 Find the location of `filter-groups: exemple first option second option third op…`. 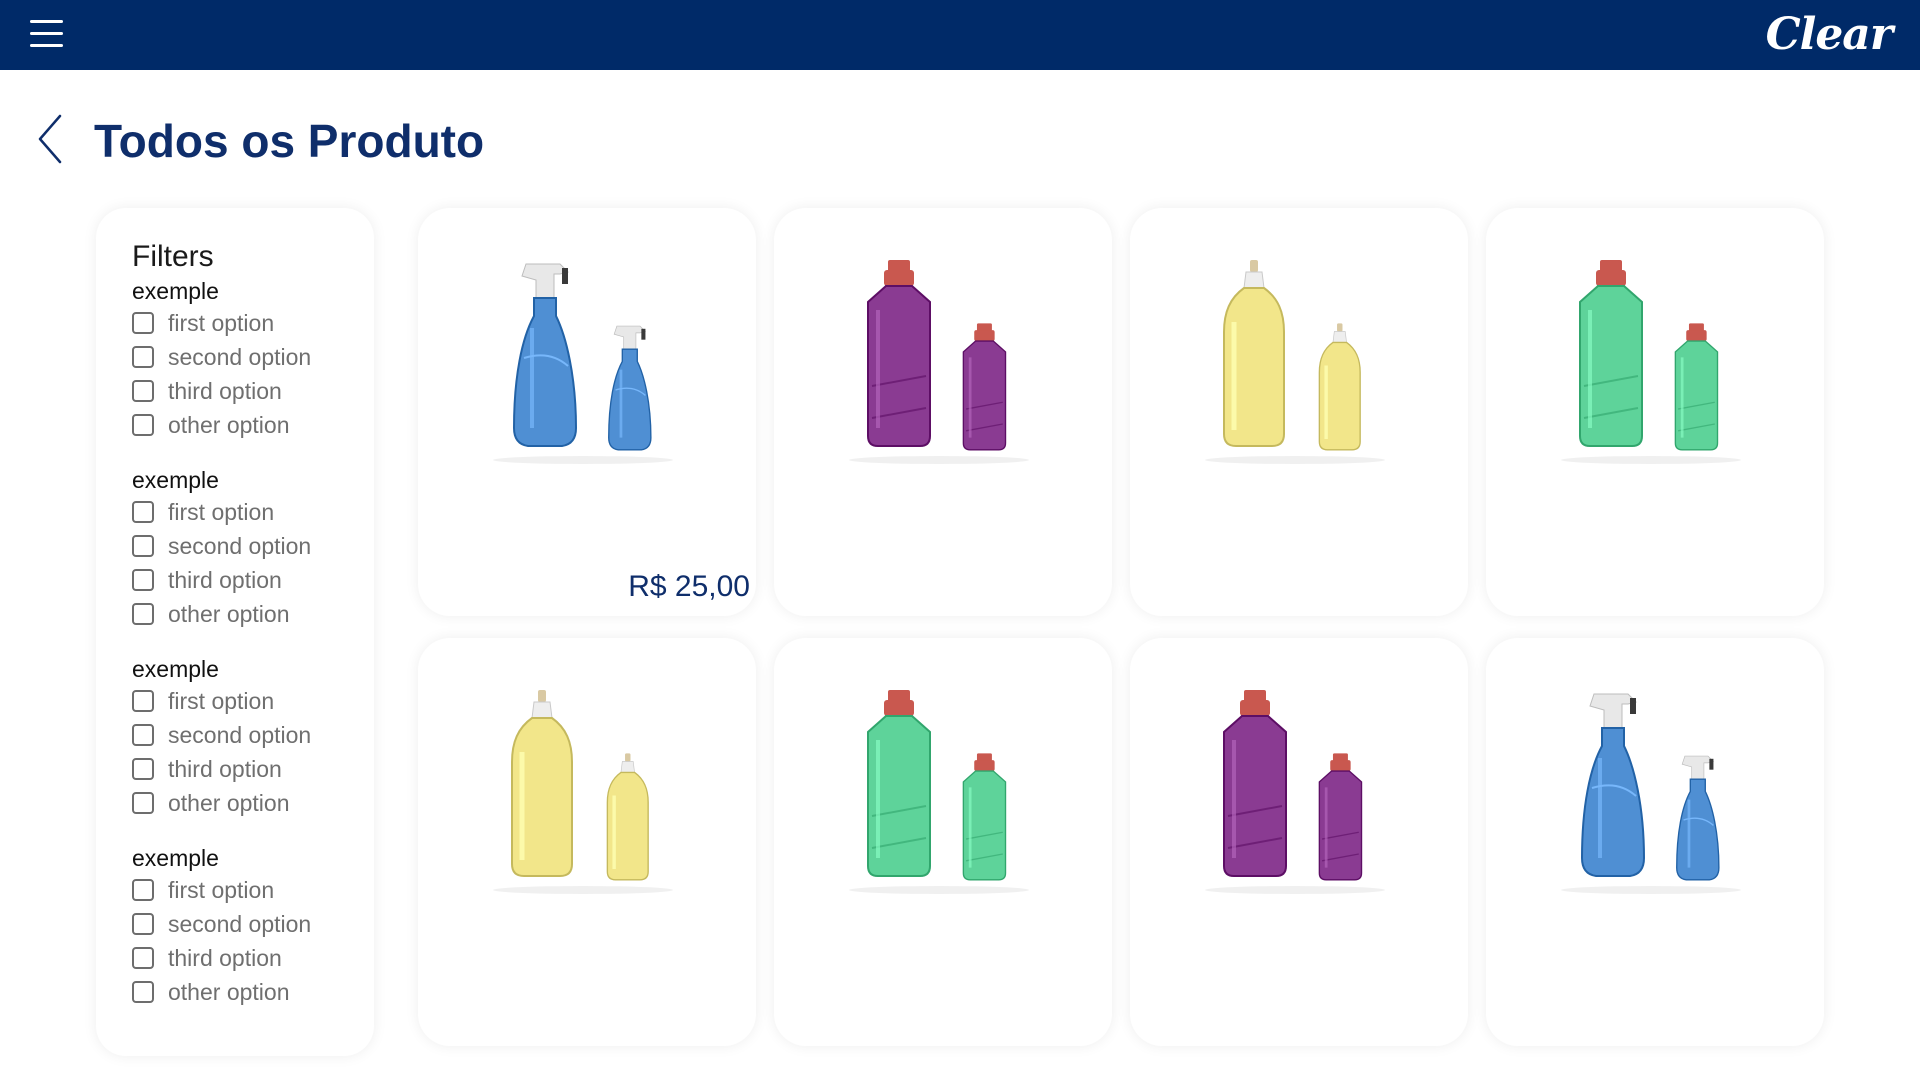

filter-groups: exemple first option second option third op… is located at coordinates (253, 642).